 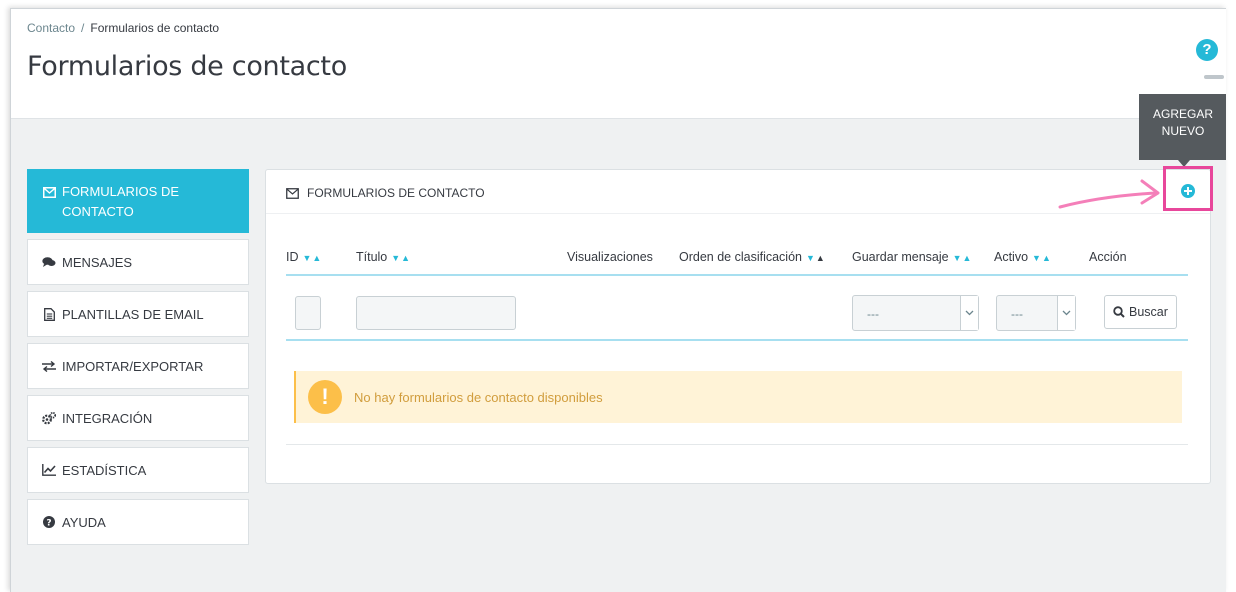 What do you see at coordinates (133, 314) in the screenshot?
I see `sidebar-item-label: PLANTILLAS DE EMAIL` at bounding box center [133, 314].